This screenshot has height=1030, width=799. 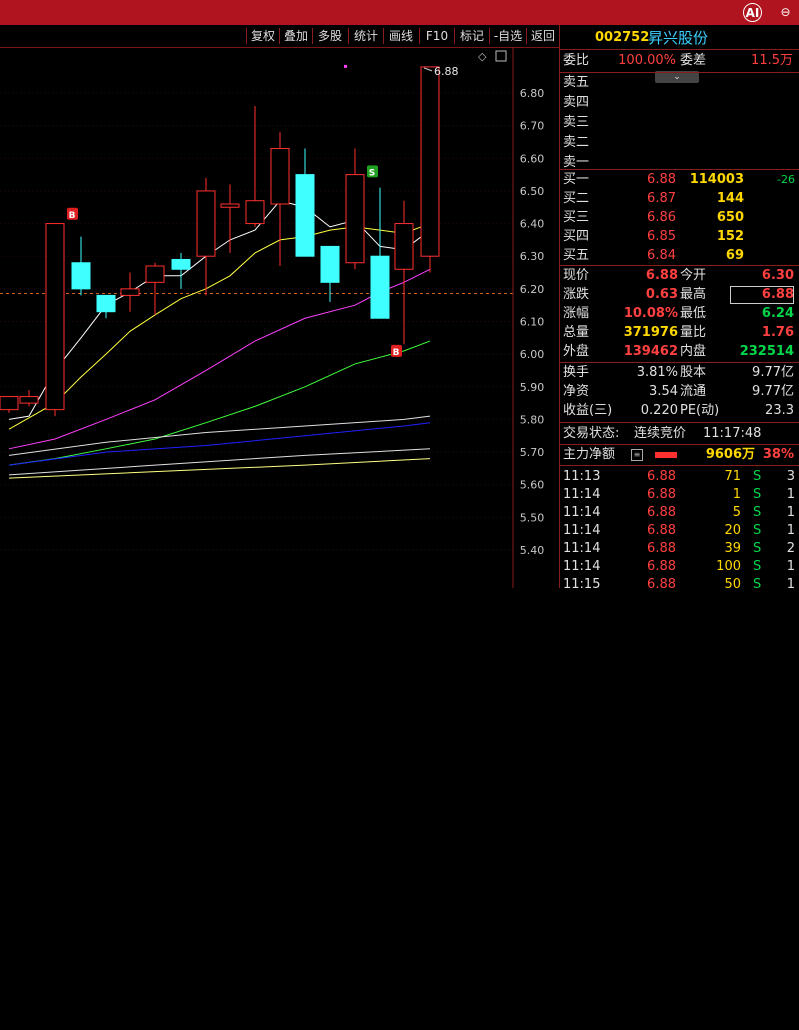 I want to click on sell-level-label: 卖二, so click(x=576, y=142).